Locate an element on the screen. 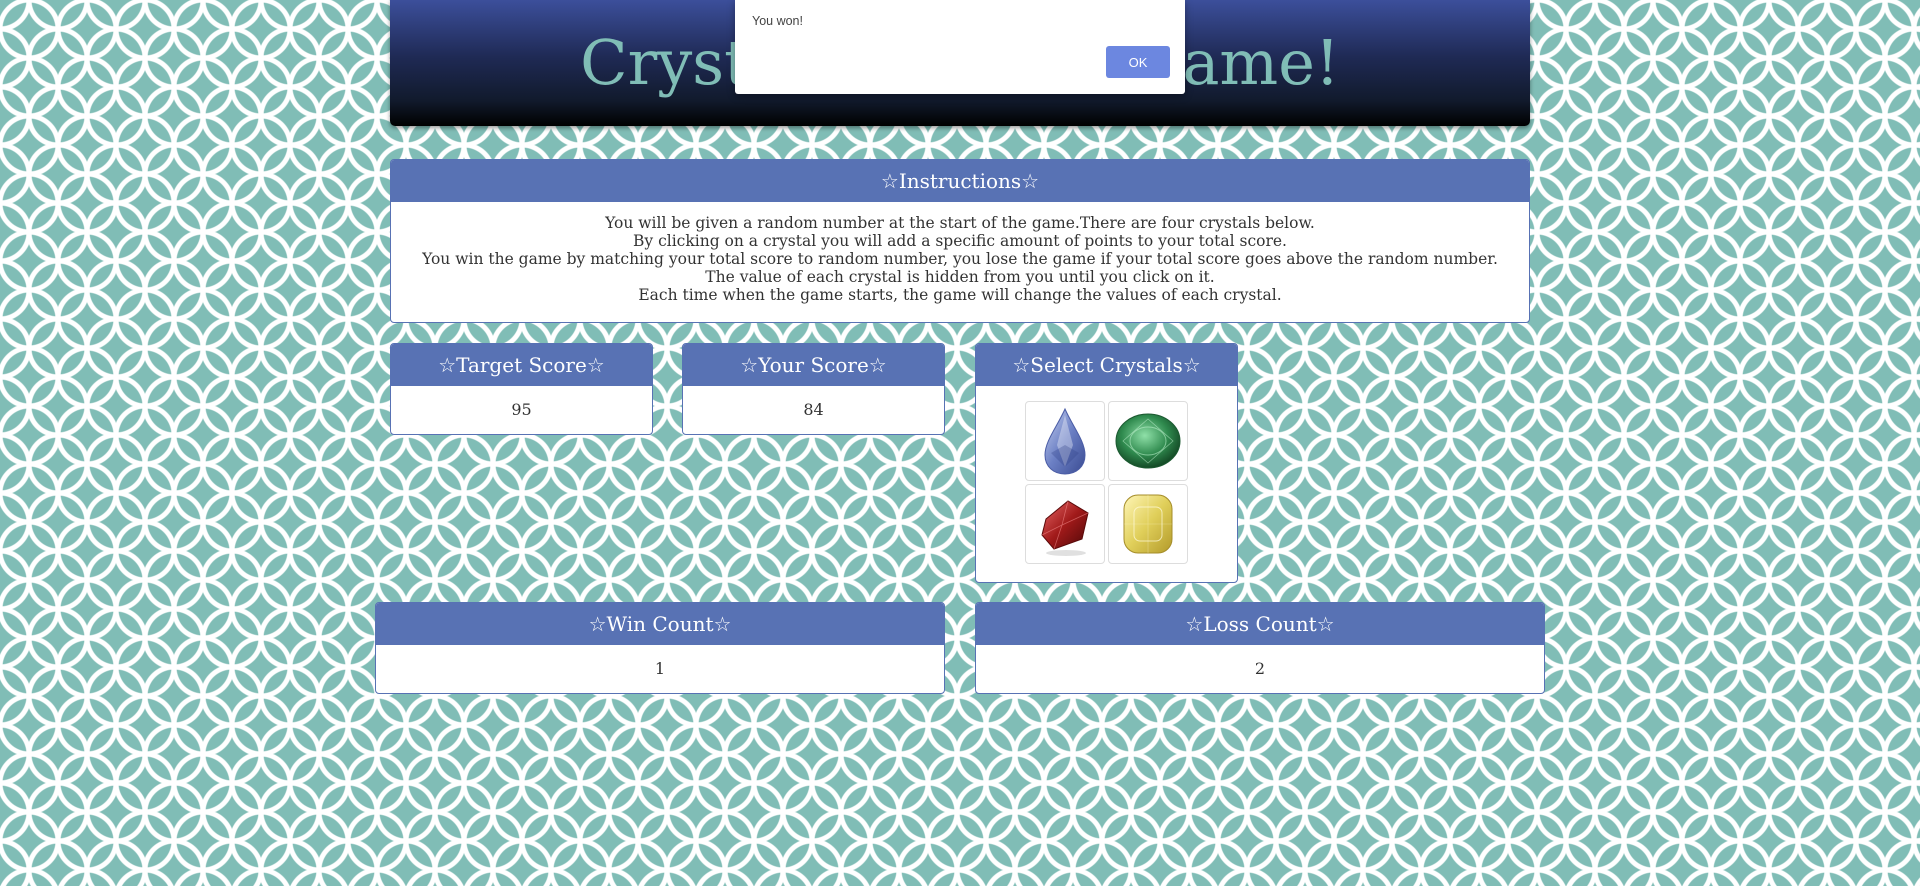 This screenshot has width=1920, height=886. crystal-button-yellow is located at coordinates (1148, 524).